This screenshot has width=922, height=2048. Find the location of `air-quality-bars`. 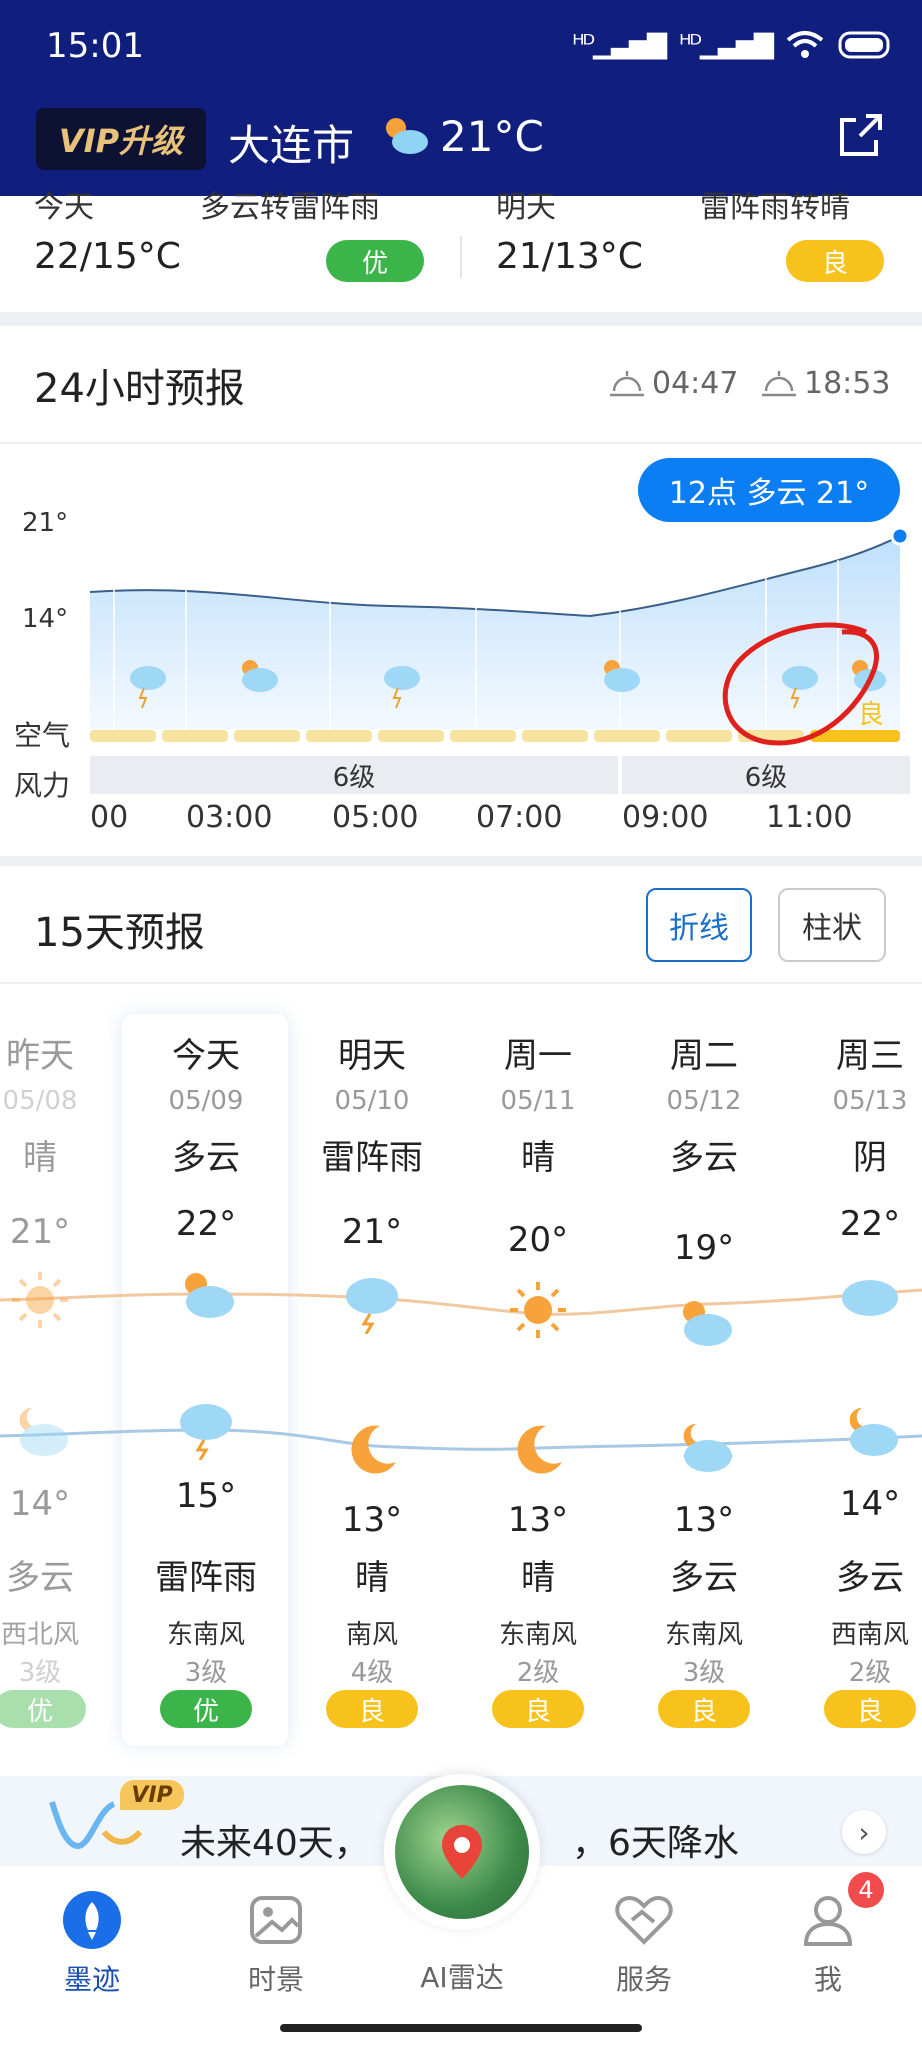

air-quality-bars is located at coordinates (495, 736).